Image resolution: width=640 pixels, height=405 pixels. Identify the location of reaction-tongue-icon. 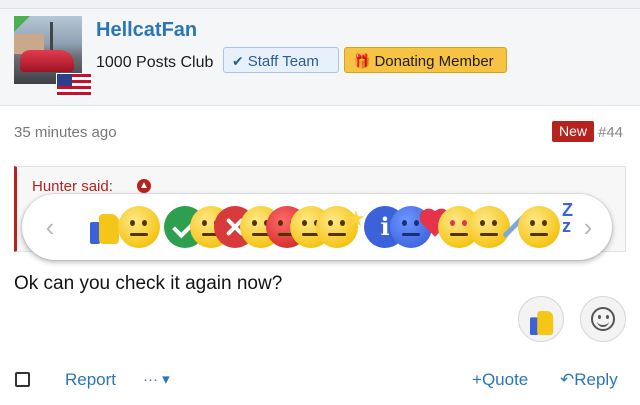
(539, 227).